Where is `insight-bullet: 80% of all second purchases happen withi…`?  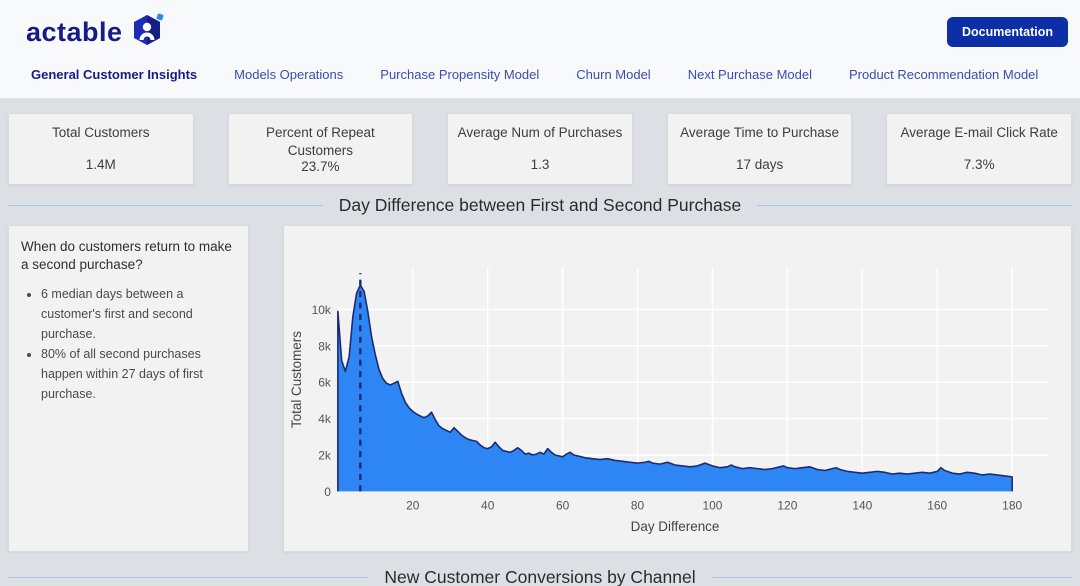 insight-bullet: 80% of all second purchases happen withi… is located at coordinates (138, 374).